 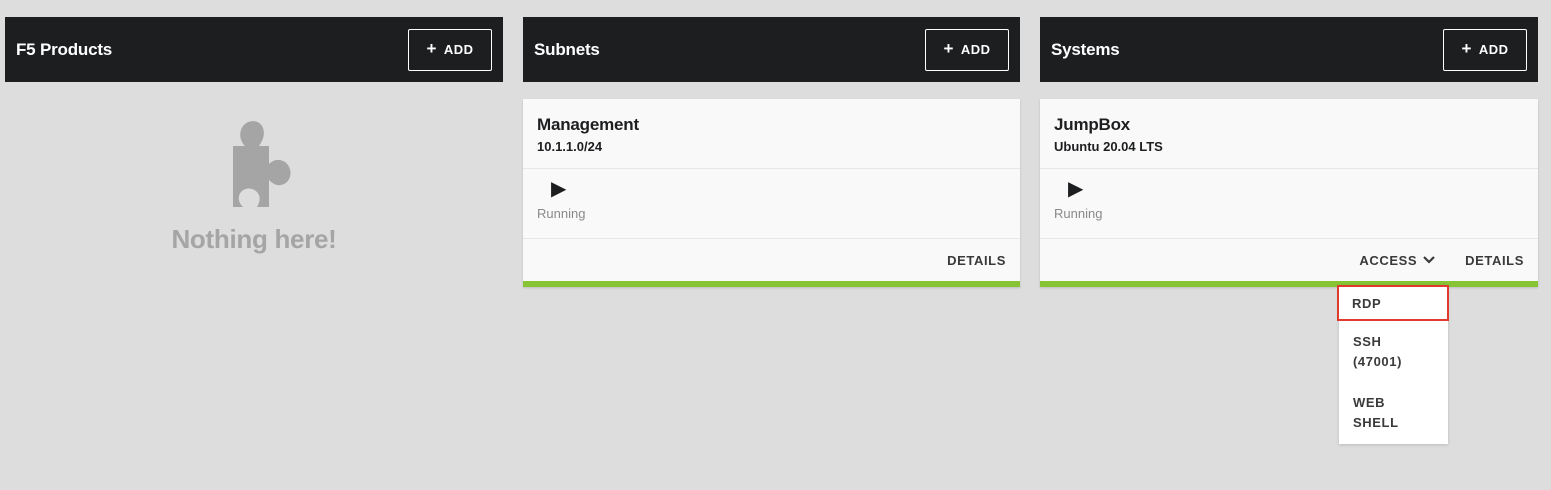 What do you see at coordinates (254, 239) in the screenshot?
I see `empty-state-text: Nothing here!` at bounding box center [254, 239].